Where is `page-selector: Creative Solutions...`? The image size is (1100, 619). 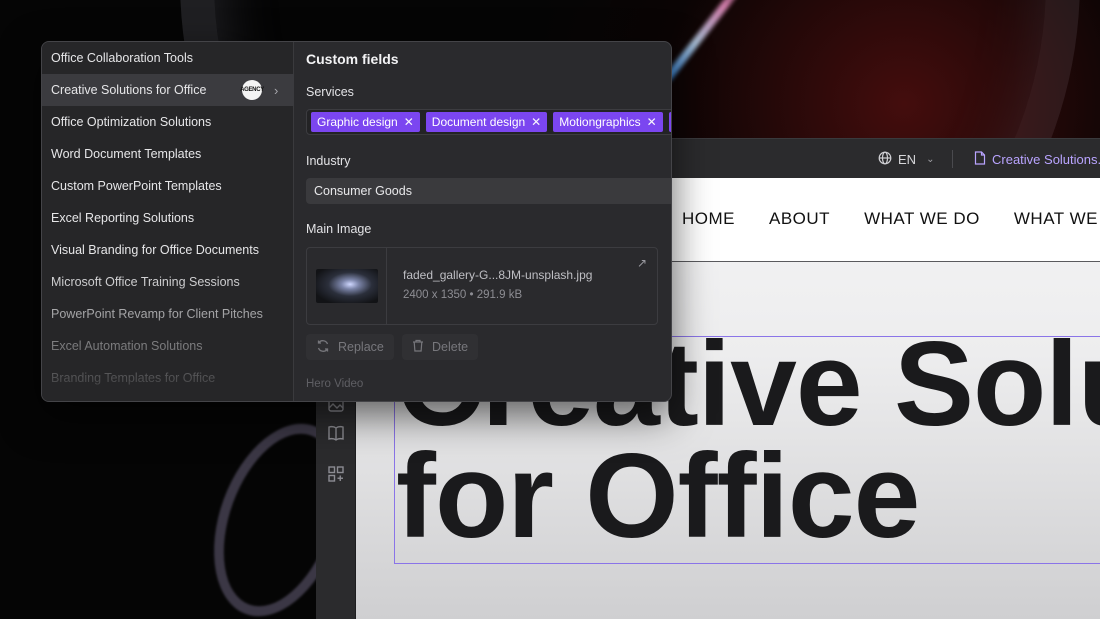
page-selector: Creative Solutions... is located at coordinates (1037, 159).